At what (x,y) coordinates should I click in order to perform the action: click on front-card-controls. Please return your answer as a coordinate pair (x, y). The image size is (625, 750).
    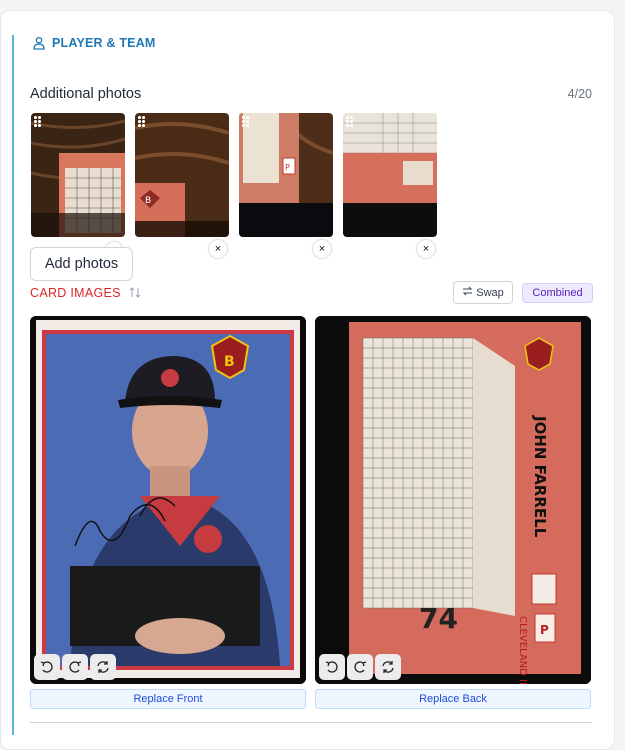
    Looking at the image, I should click on (75, 667).